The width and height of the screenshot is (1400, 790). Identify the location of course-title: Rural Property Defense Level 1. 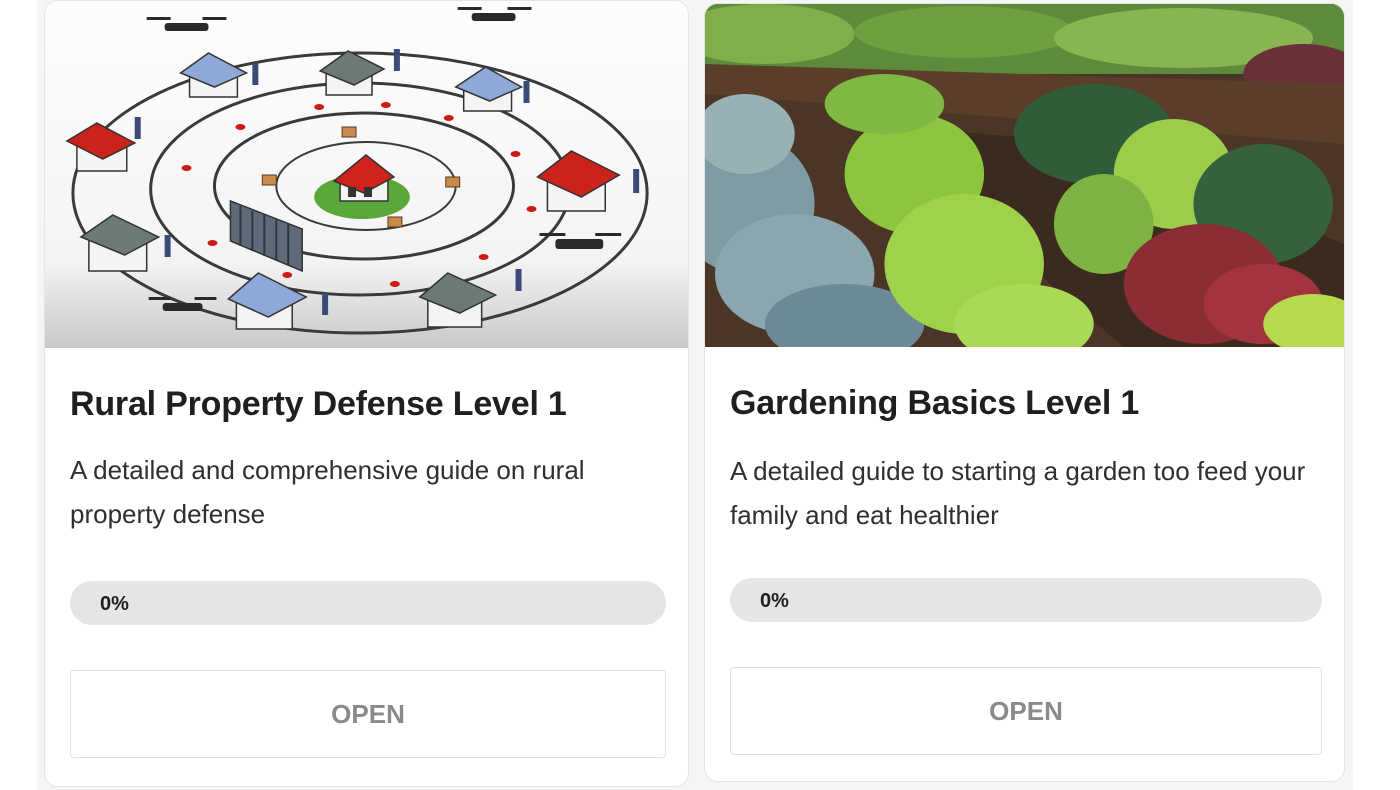
(318, 404).